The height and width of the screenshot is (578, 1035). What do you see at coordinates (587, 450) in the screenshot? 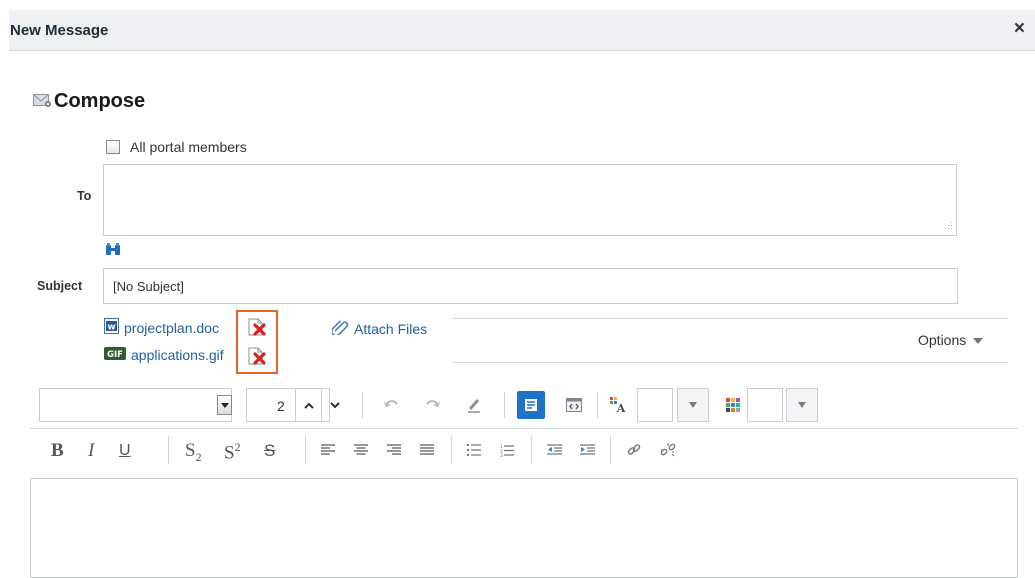
I see `indent-icon` at bounding box center [587, 450].